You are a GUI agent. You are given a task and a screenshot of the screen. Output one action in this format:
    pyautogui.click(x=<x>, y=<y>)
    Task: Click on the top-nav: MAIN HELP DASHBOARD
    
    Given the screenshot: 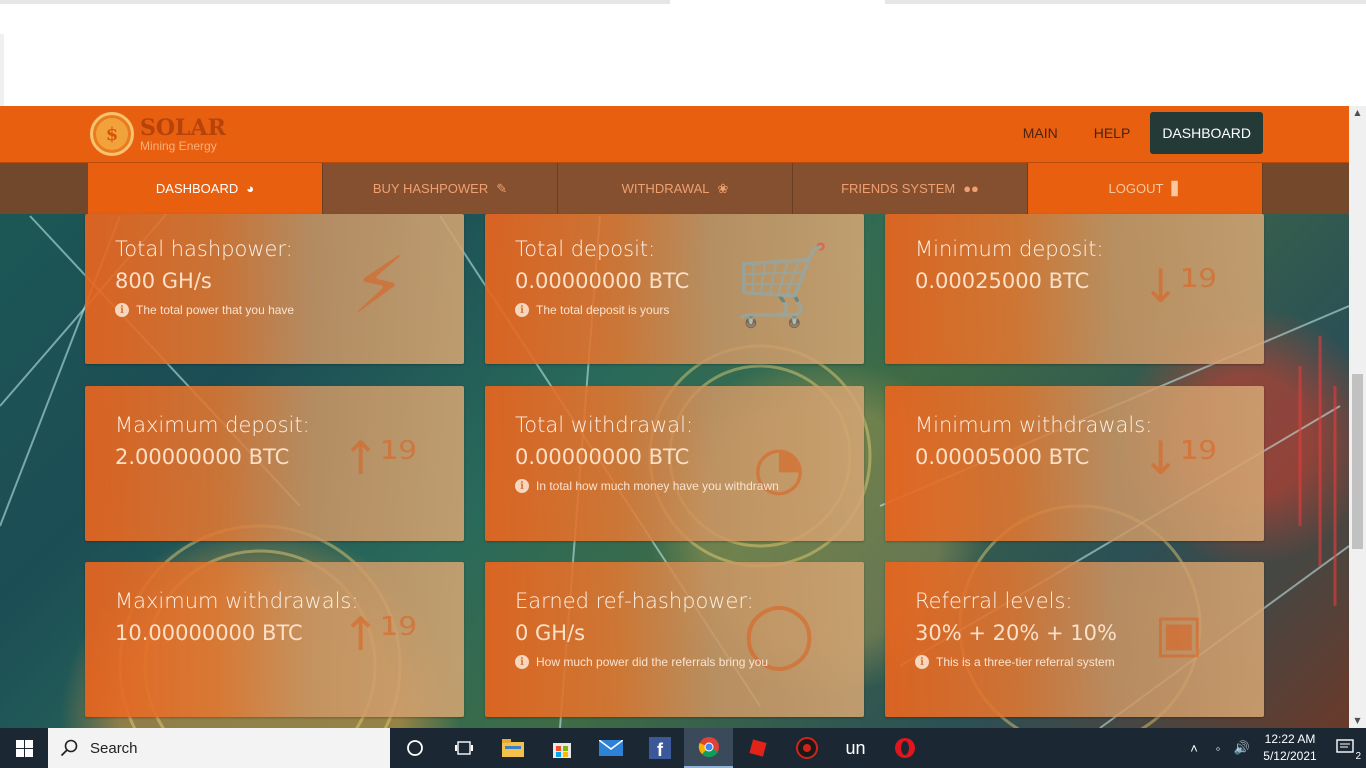 What is the action you would take?
    pyautogui.click(x=1135, y=133)
    